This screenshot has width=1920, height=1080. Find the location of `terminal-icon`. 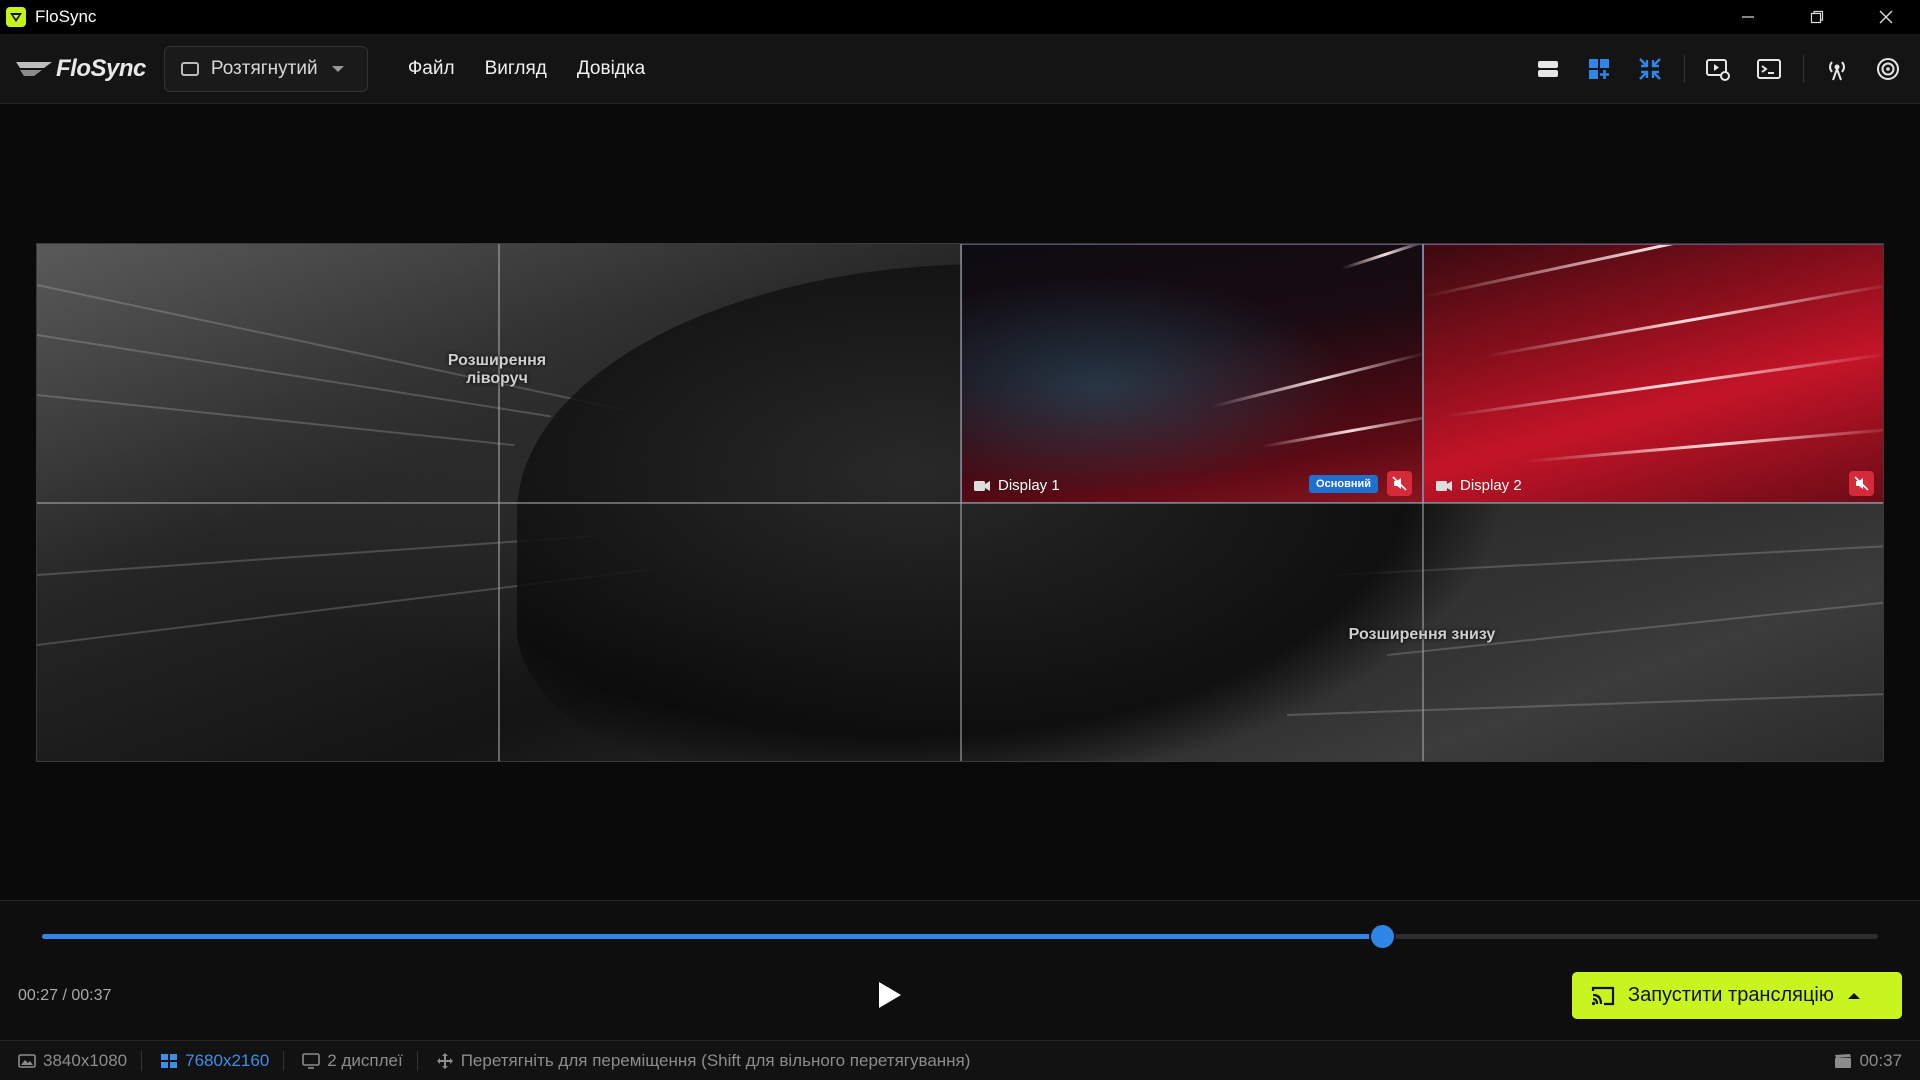

terminal-icon is located at coordinates (1769, 69).